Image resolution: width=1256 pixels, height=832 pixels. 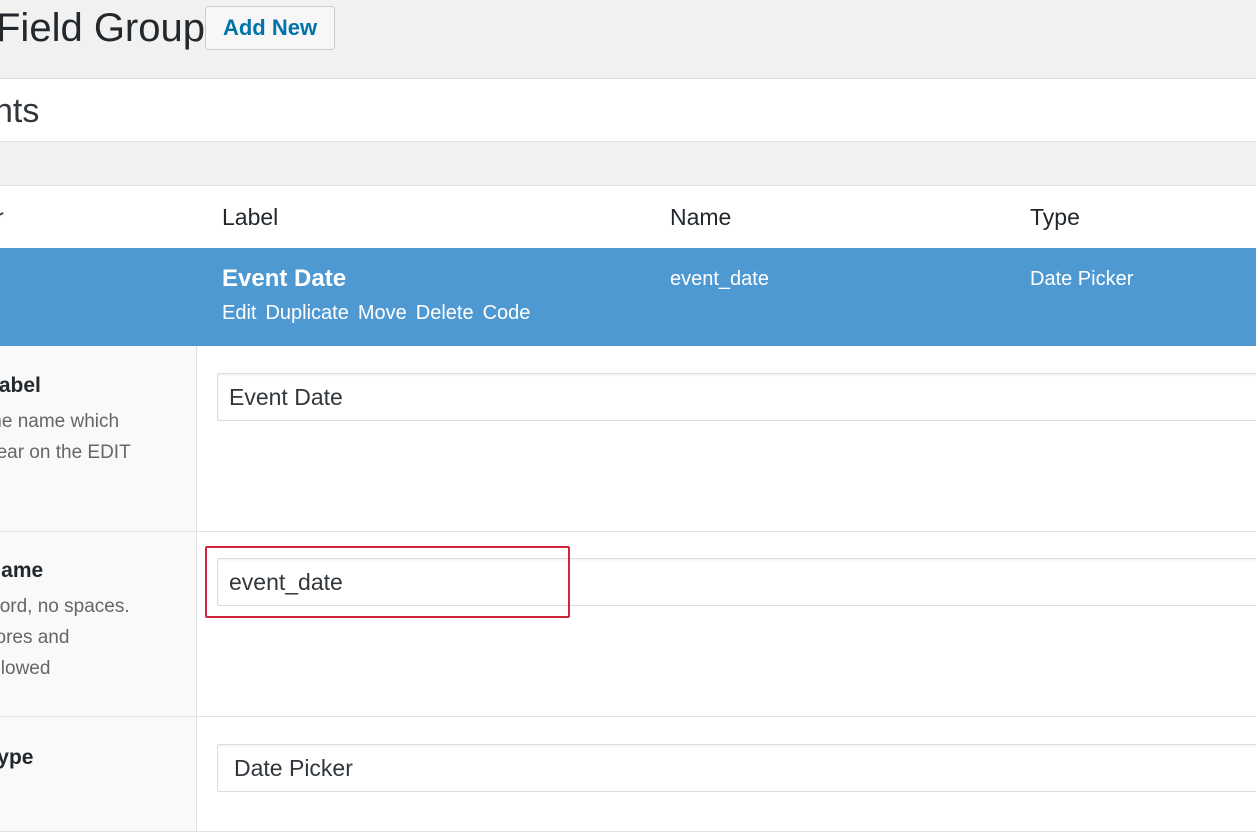 I want to click on field-label-input: Event Date, so click(x=736, y=397).